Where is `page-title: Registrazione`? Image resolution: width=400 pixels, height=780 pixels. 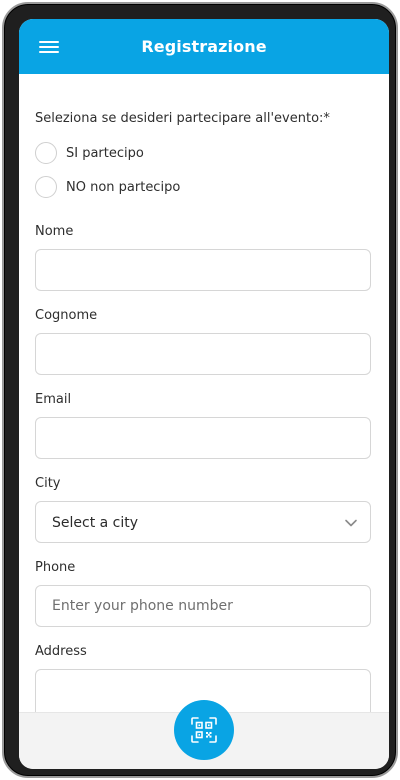 page-title: Registrazione is located at coordinates (204, 46).